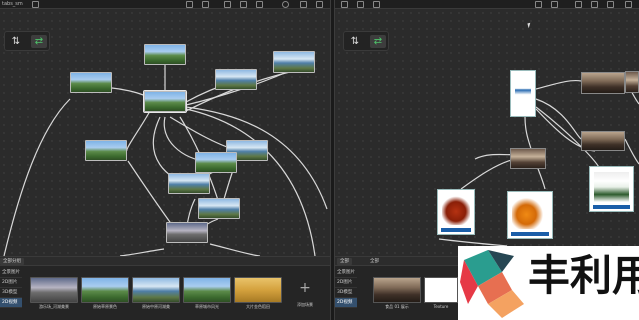 This screenshot has width=639, height=320. I want to click on asset-item: 游乐场_河湖美景, so click(54, 294).